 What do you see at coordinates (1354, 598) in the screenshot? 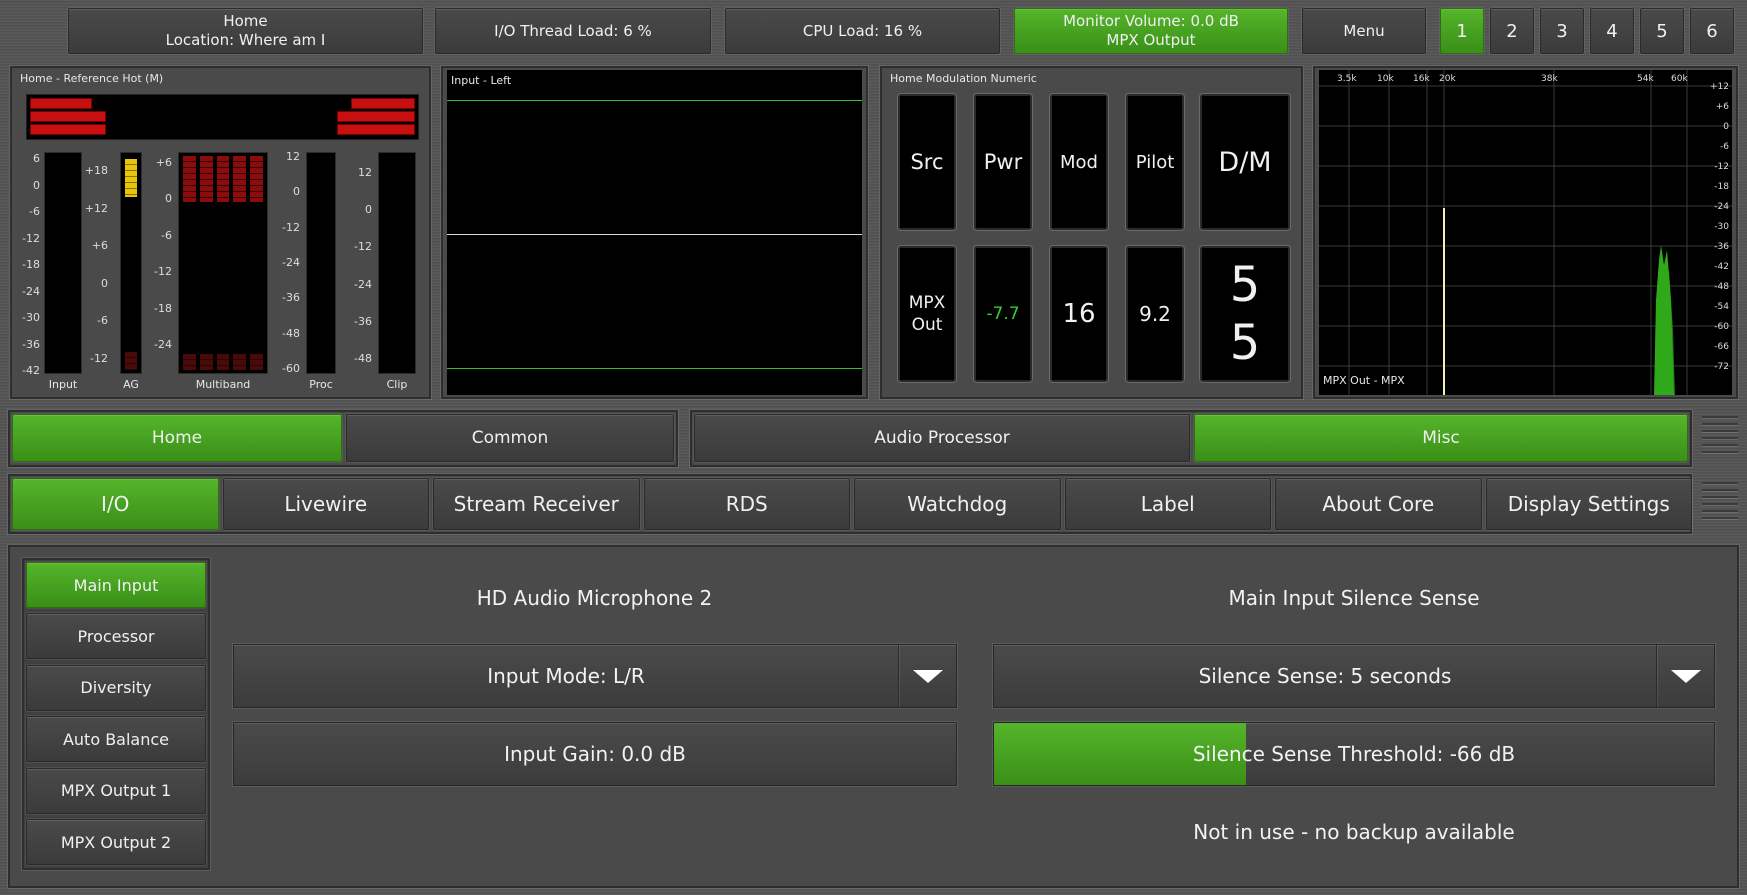
I see `silence-sense-title: Main Input Silence Sense` at bounding box center [1354, 598].